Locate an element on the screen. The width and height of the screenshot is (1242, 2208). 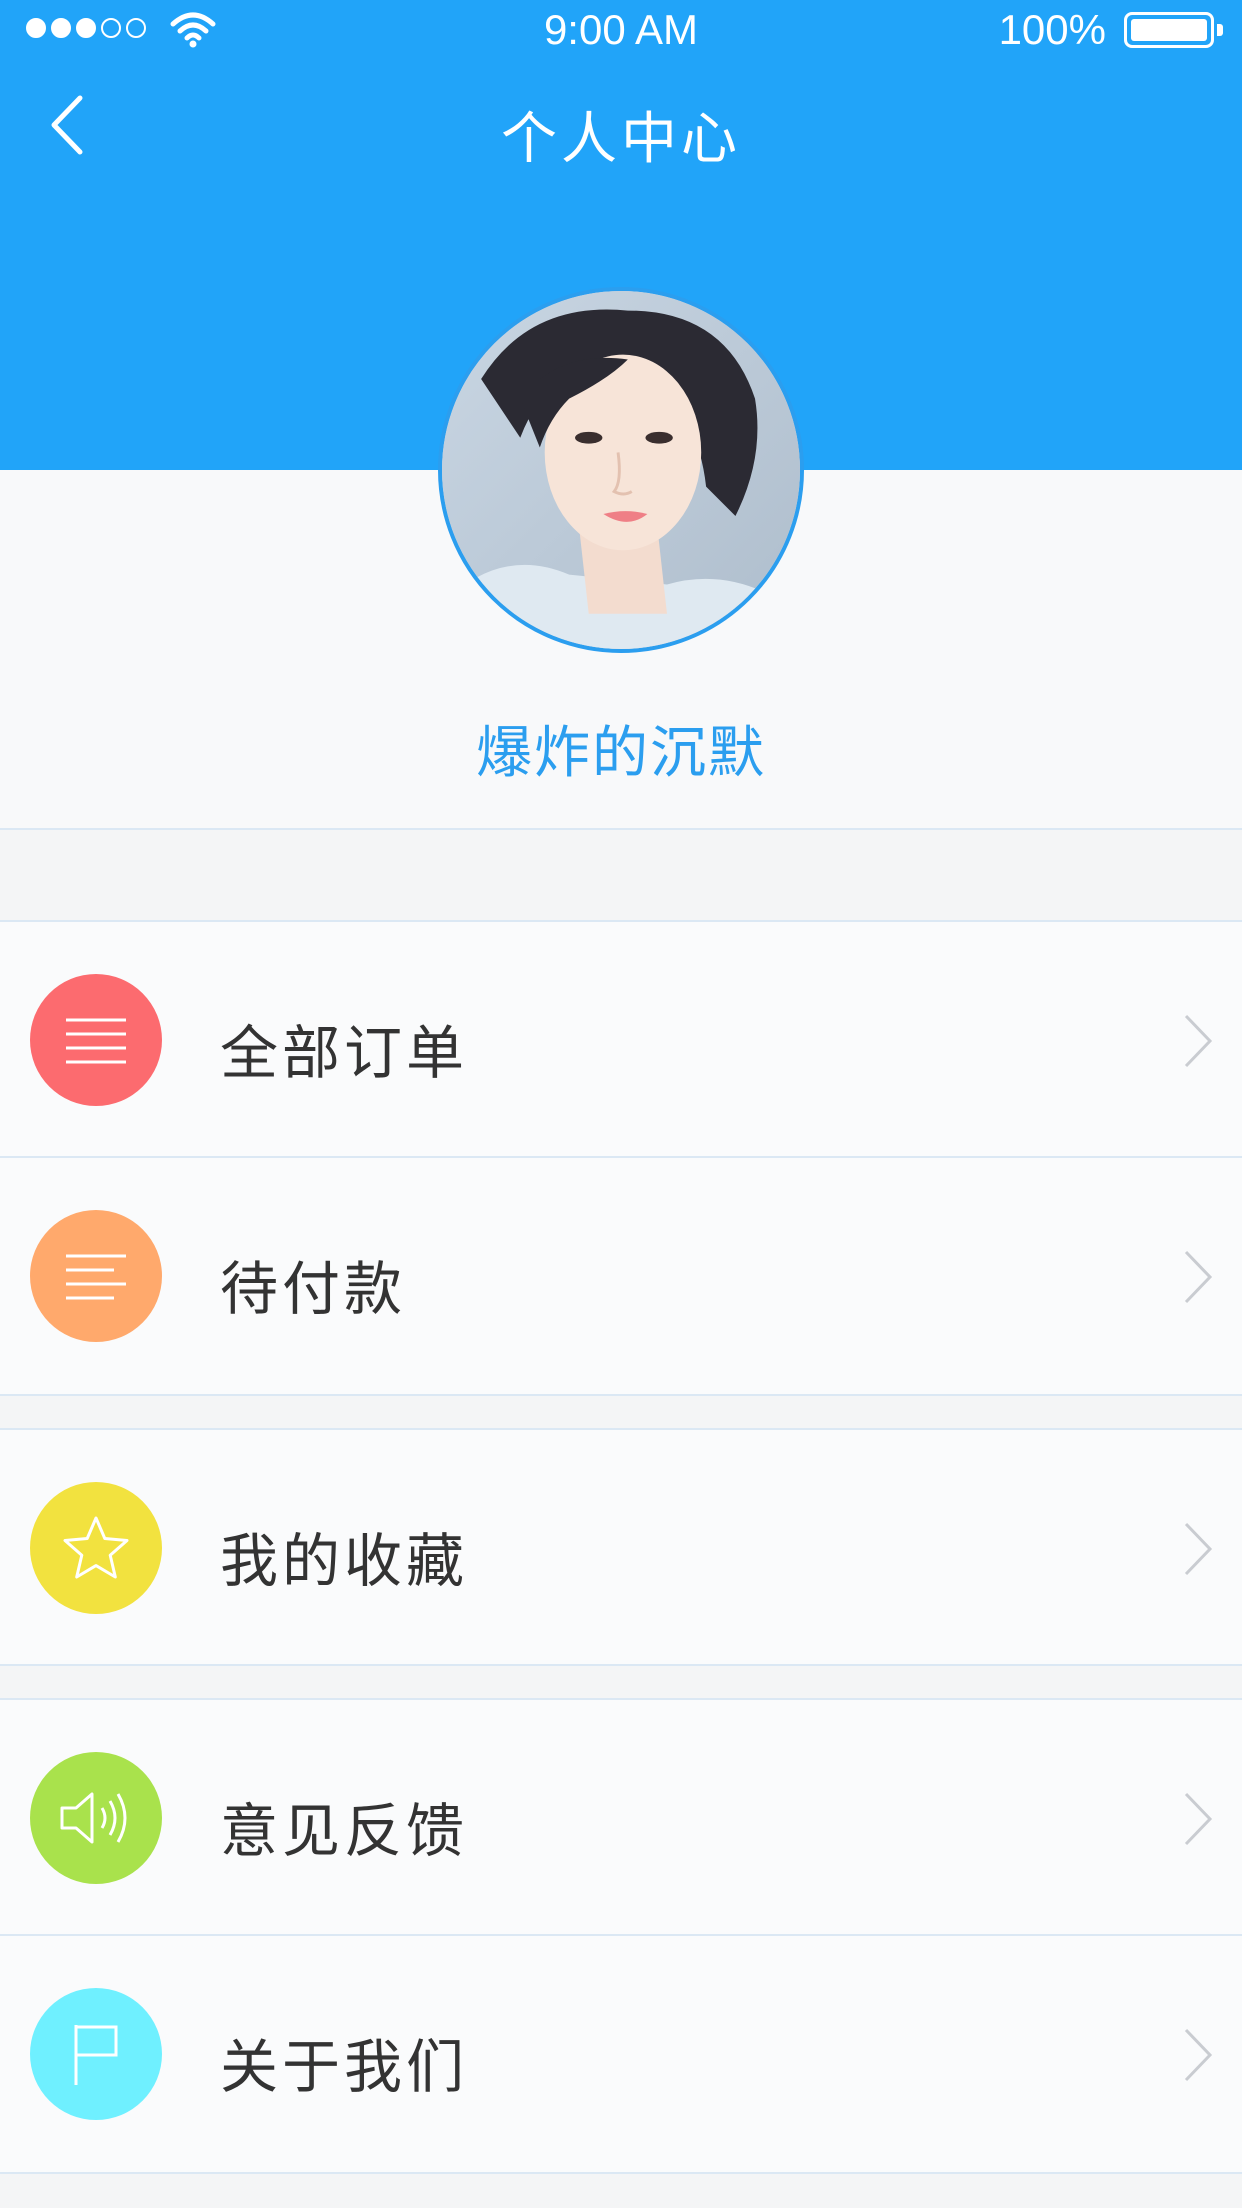
speaker-icon is located at coordinates (96, 1818).